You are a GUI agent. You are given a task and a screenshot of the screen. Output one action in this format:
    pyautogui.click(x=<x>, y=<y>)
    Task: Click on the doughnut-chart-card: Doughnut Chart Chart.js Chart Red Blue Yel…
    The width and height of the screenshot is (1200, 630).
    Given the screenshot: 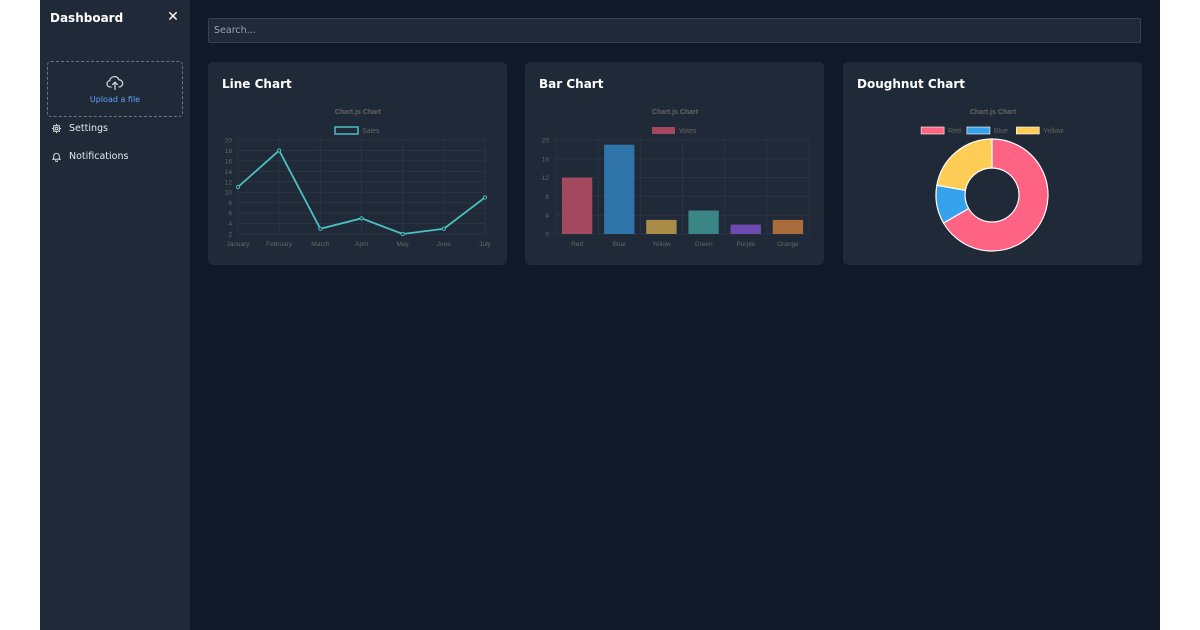 What is the action you would take?
    pyautogui.click(x=992, y=163)
    